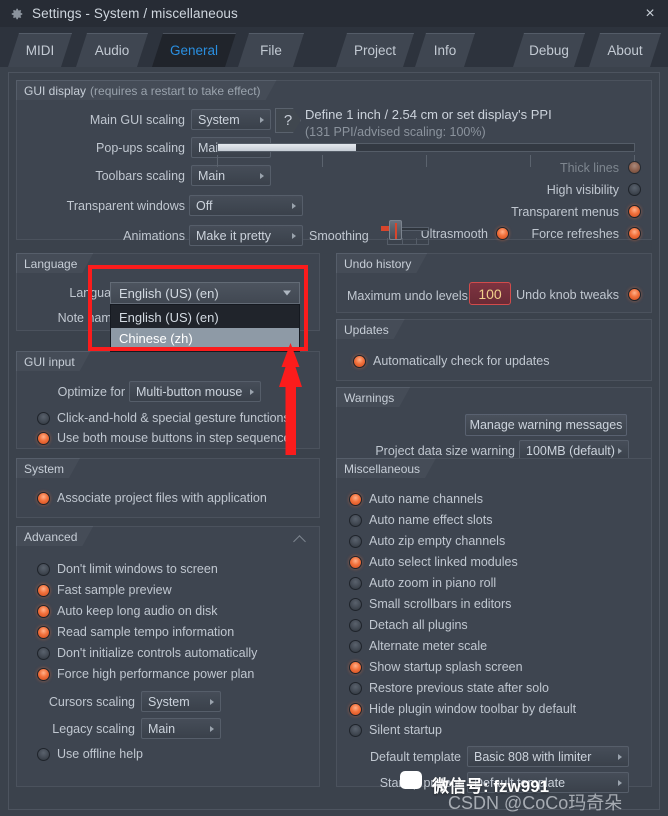 Image resolution: width=668 pixels, height=816 pixels. I want to click on toggle-label-both-mouse-buttons: Use both mouse buttons in step sequencer, so click(176, 438).